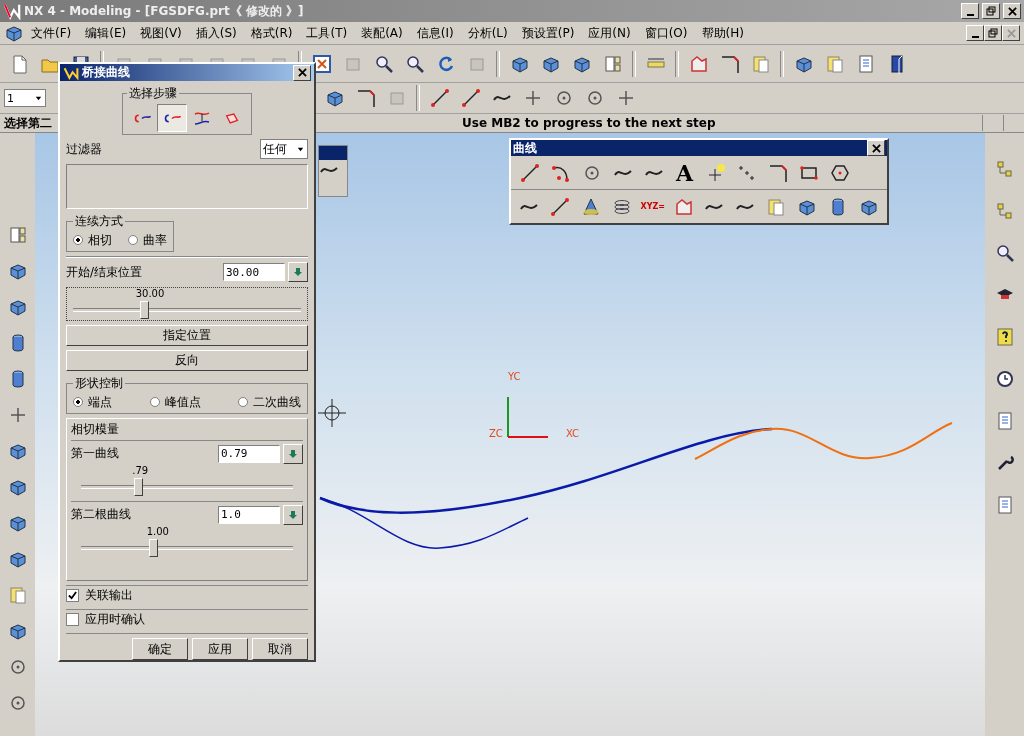 The width and height of the screenshot is (1024, 736). Describe the element at coordinates (589, 123) in the screenshot. I see `status-message: Use MB2 to progress to the next step` at that location.